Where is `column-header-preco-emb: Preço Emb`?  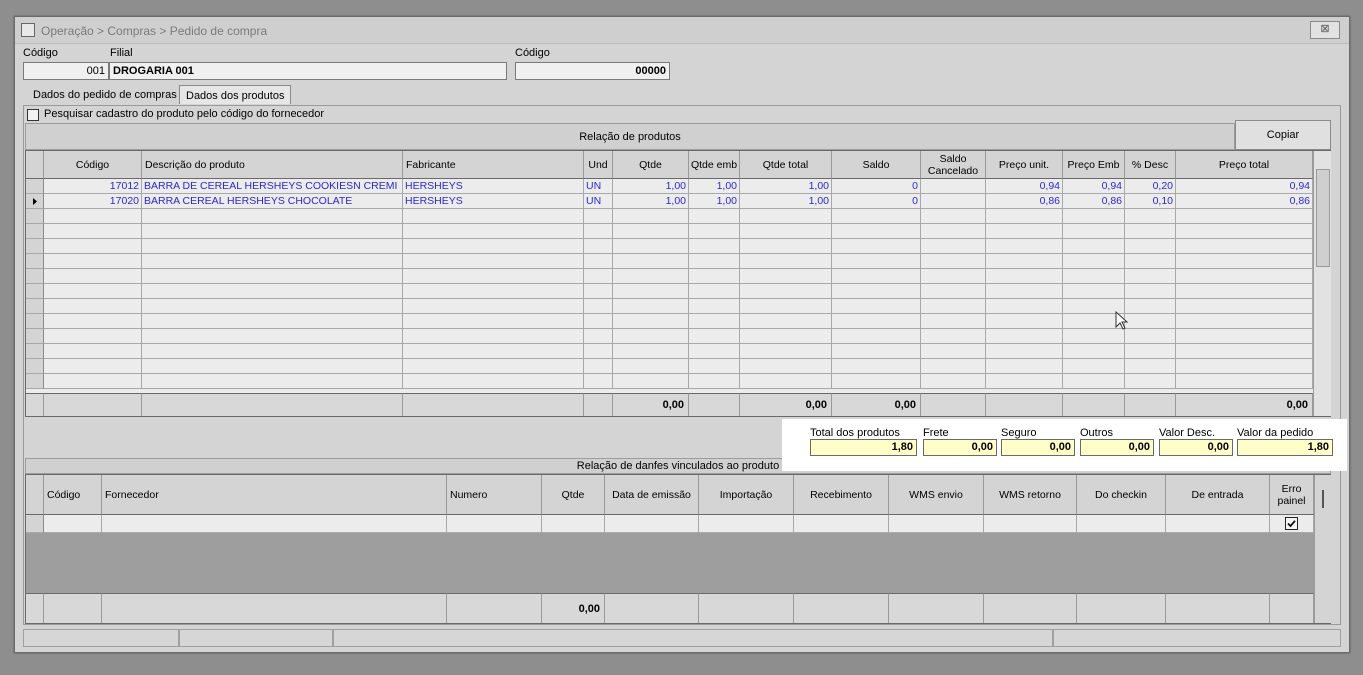
column-header-preco-emb: Preço Emb is located at coordinates (1094, 165).